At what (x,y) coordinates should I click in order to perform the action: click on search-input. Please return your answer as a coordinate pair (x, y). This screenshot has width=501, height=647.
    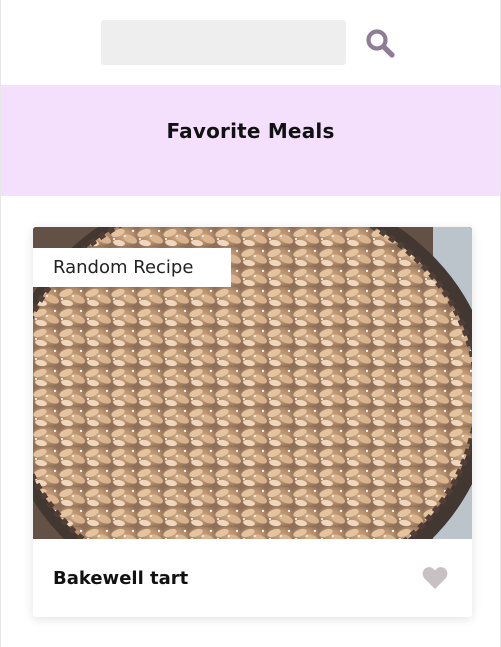
    Looking at the image, I should click on (223, 42).